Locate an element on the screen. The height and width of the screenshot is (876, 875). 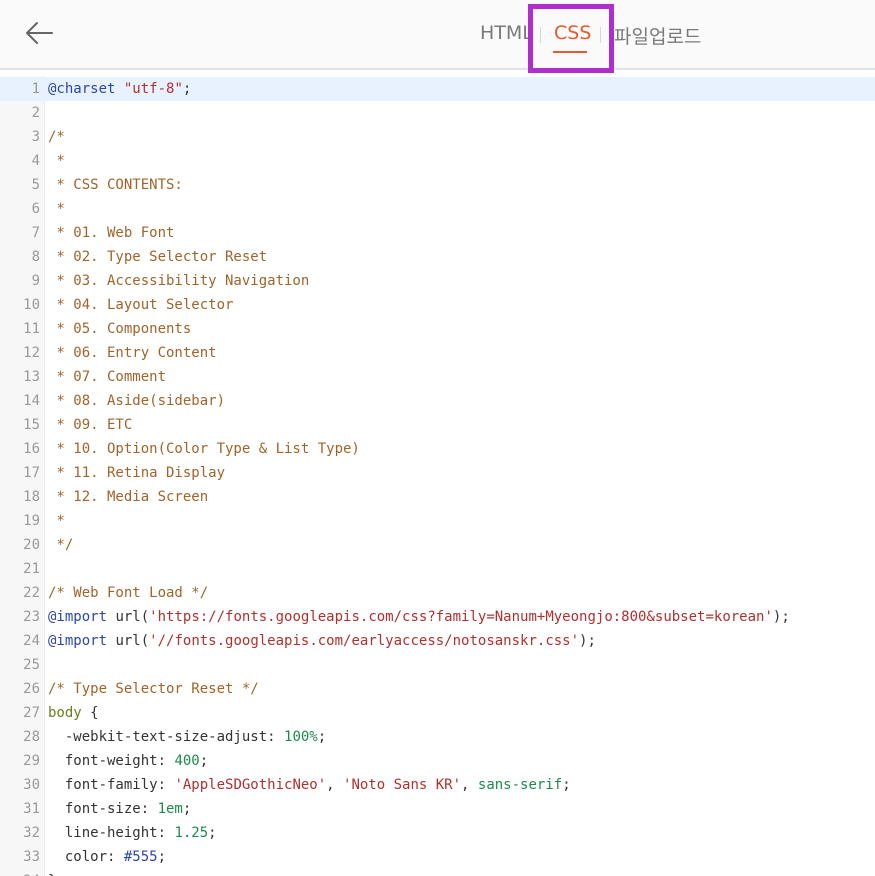
line-number: 2 is located at coordinates (35, 113).